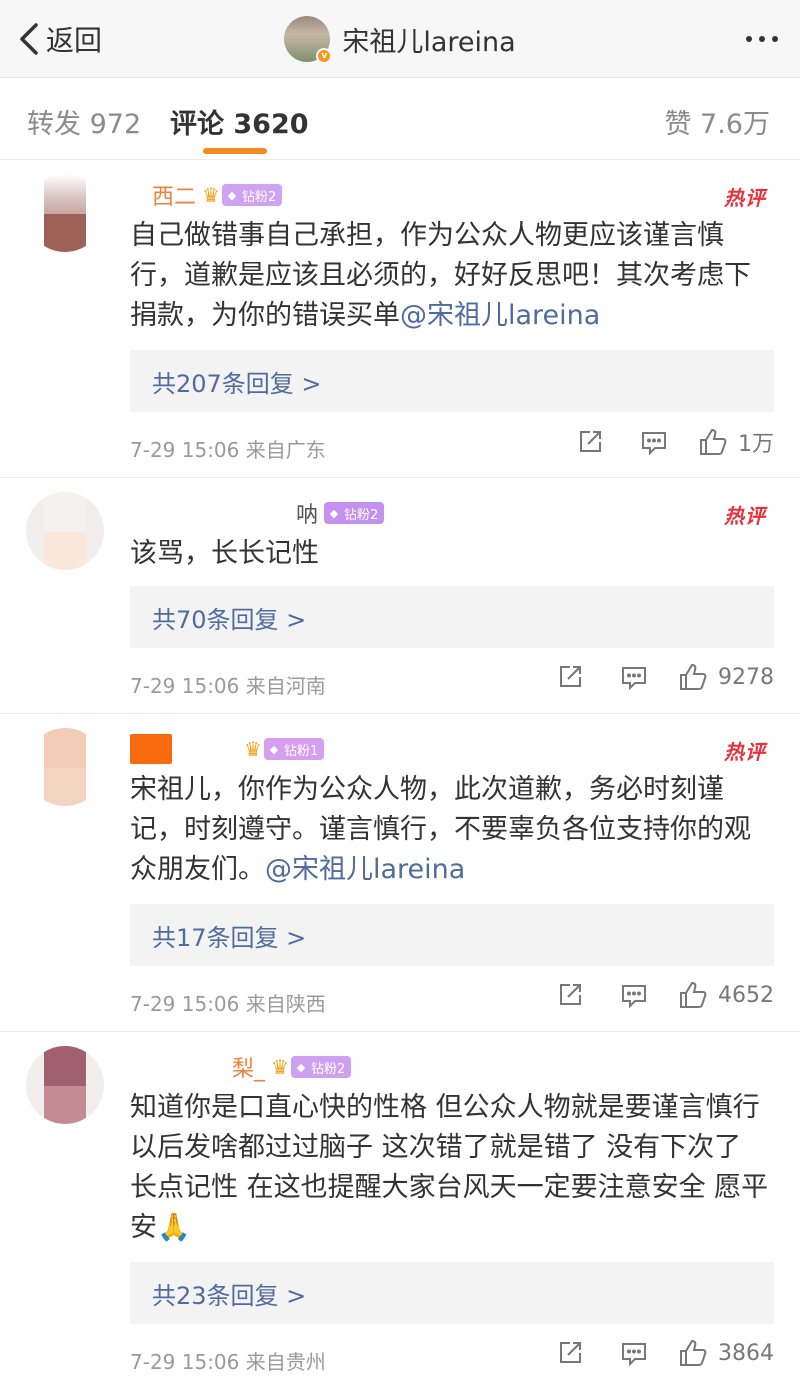  Describe the element at coordinates (717, 121) in the screenshot. I see `tab-like: 赞 7.6万` at that location.